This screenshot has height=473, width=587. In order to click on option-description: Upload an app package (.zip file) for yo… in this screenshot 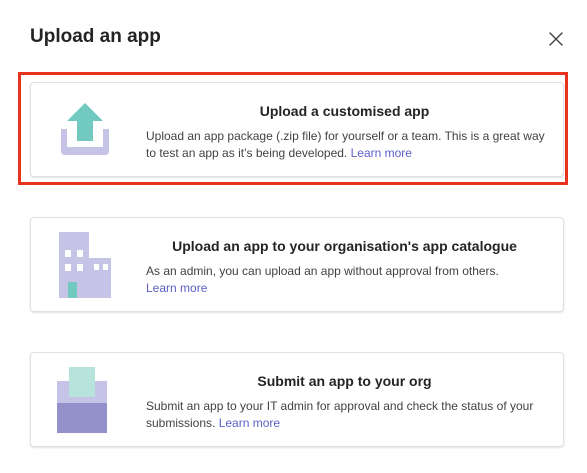, I will do `click(345, 144)`.